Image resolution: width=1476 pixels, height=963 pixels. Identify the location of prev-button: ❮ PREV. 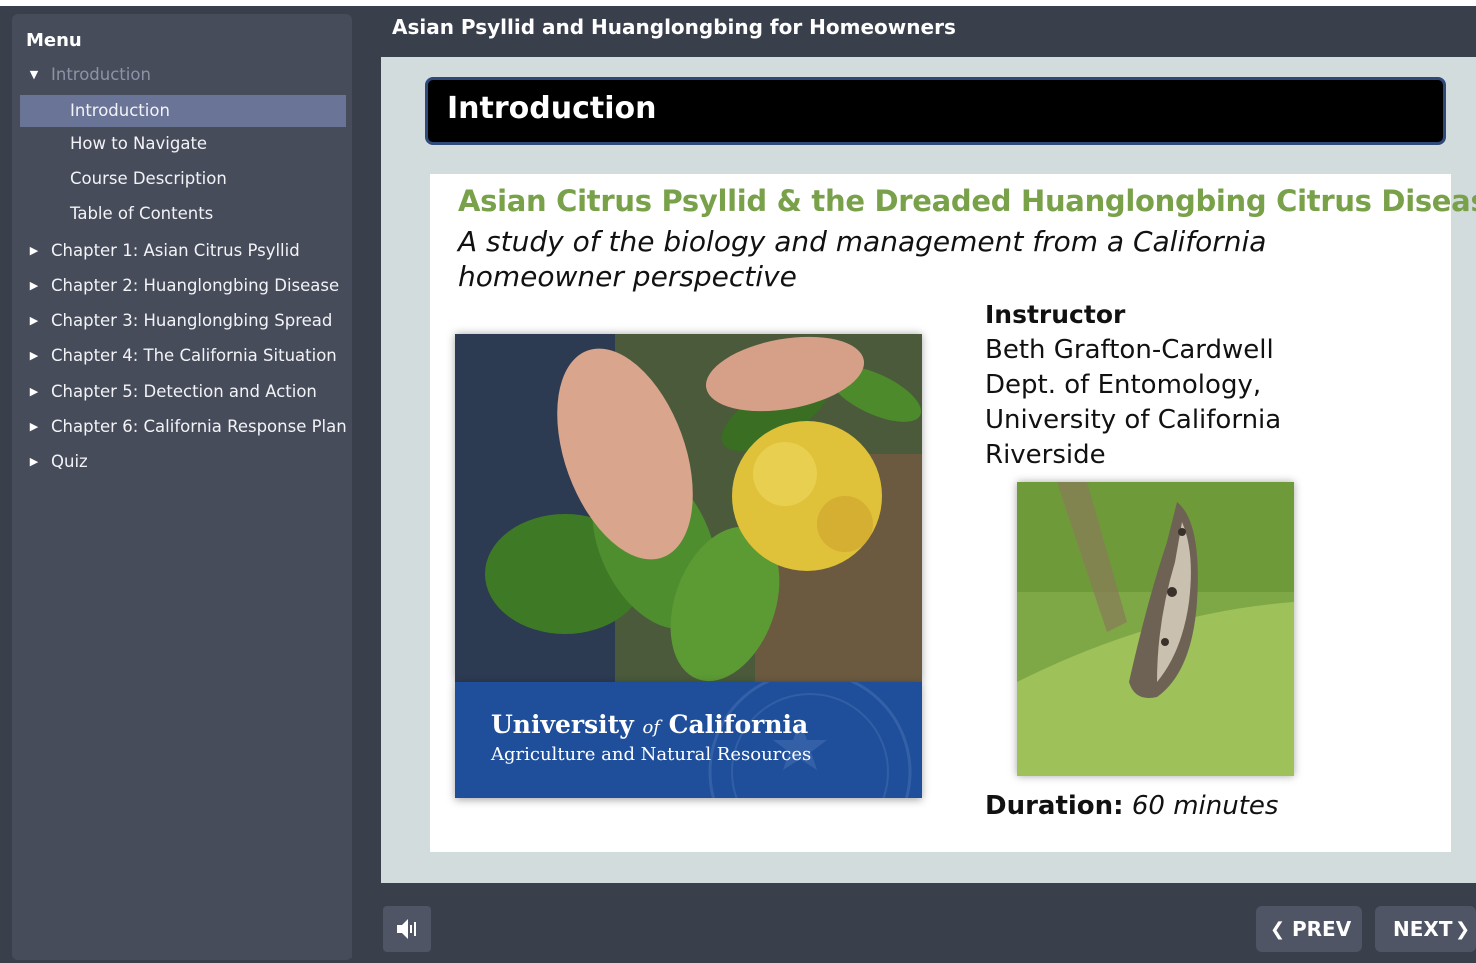
(1309, 929).